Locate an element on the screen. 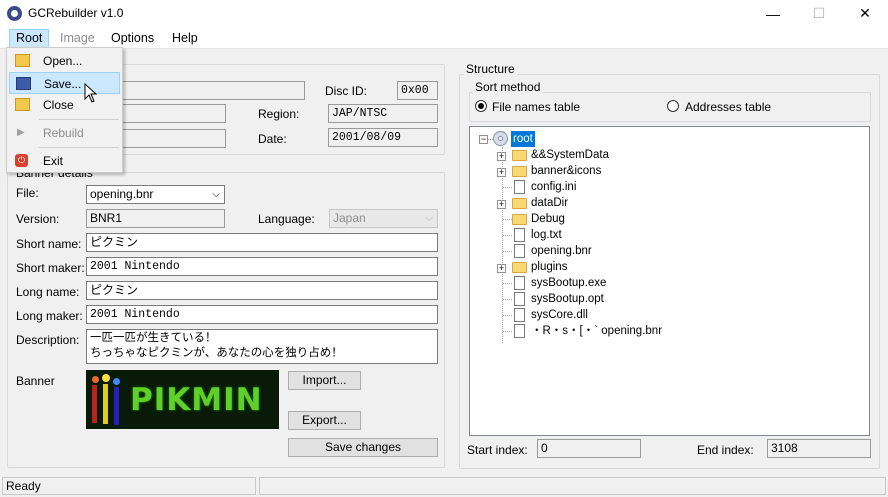 The width and height of the screenshot is (888, 497). power-icon: ⏻ is located at coordinates (21, 160).